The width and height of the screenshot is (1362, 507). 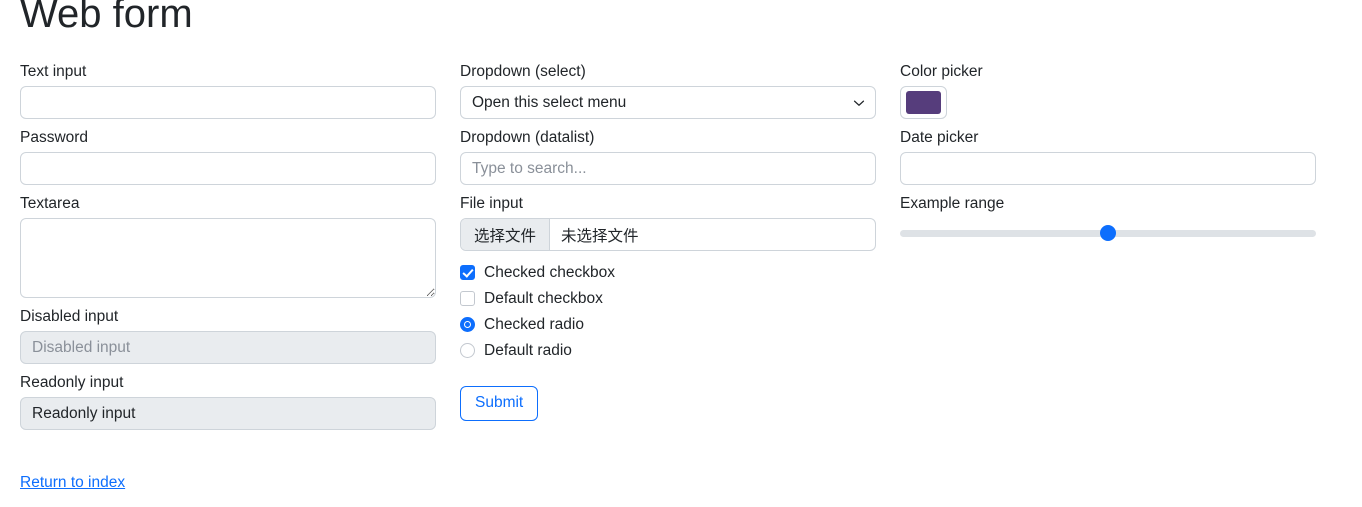 I want to click on color-picker, so click(x=923, y=102).